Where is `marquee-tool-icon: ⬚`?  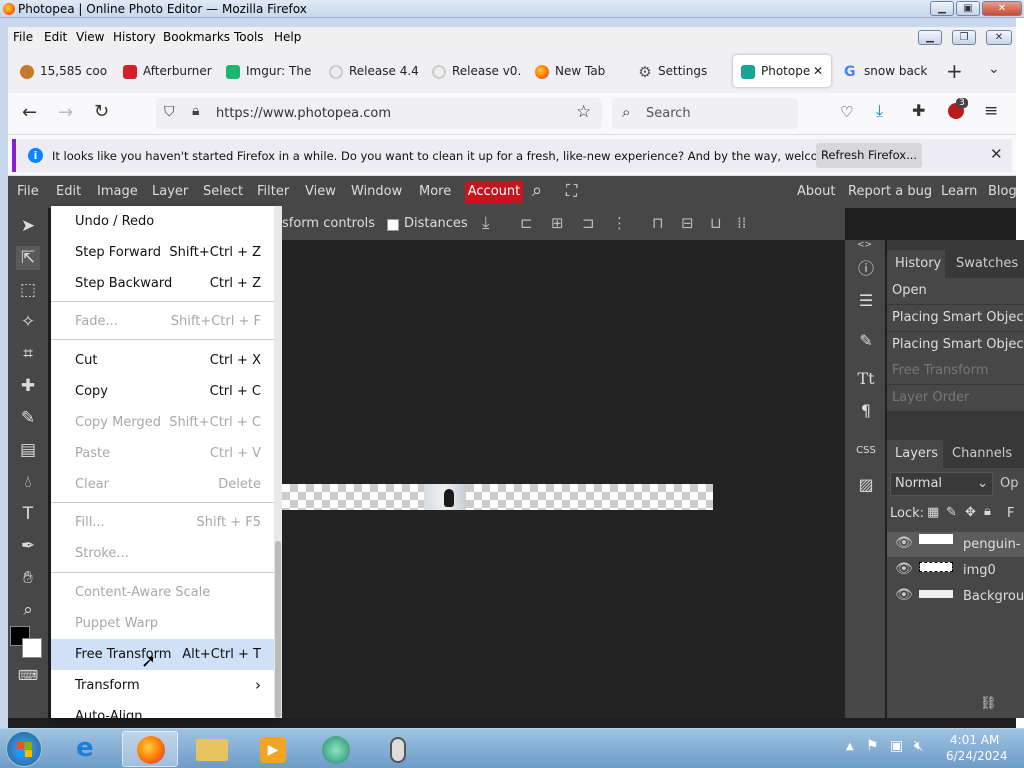
marquee-tool-icon: ⬚ is located at coordinates (28, 290).